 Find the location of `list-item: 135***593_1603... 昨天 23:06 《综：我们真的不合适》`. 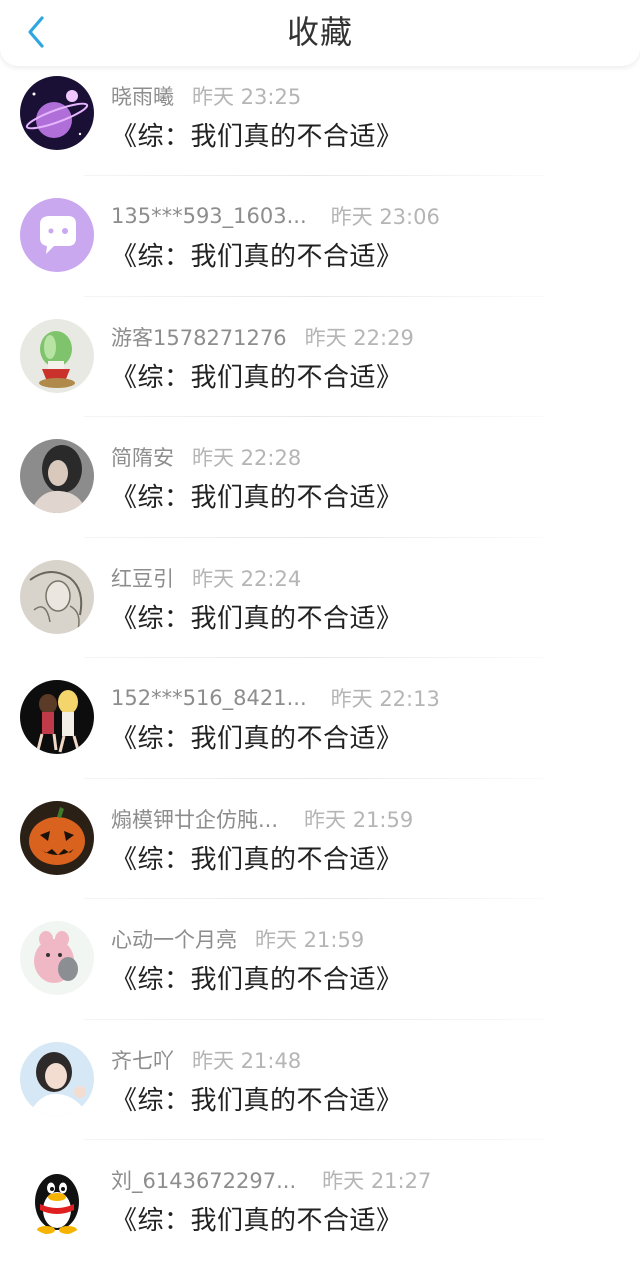

list-item: 135***593_1603... 昨天 23:06 《综：我们真的不合适》 is located at coordinates (320, 236).